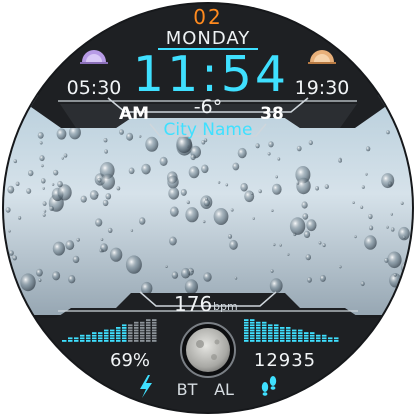 The width and height of the screenshot is (416, 416). What do you see at coordinates (187, 389) in the screenshot?
I see `bluetooth-status: BT` at bounding box center [187, 389].